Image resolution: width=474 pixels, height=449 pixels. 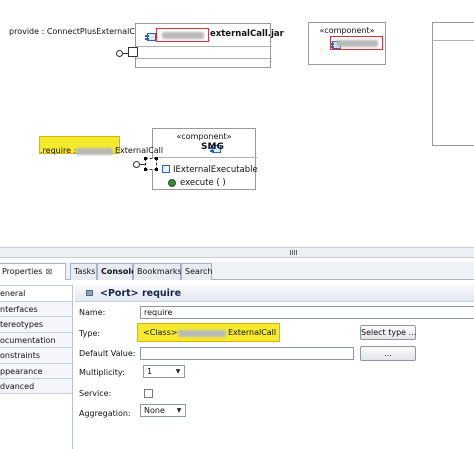 I want to click on section-documentation: ocumentation, so click(x=36, y=339).